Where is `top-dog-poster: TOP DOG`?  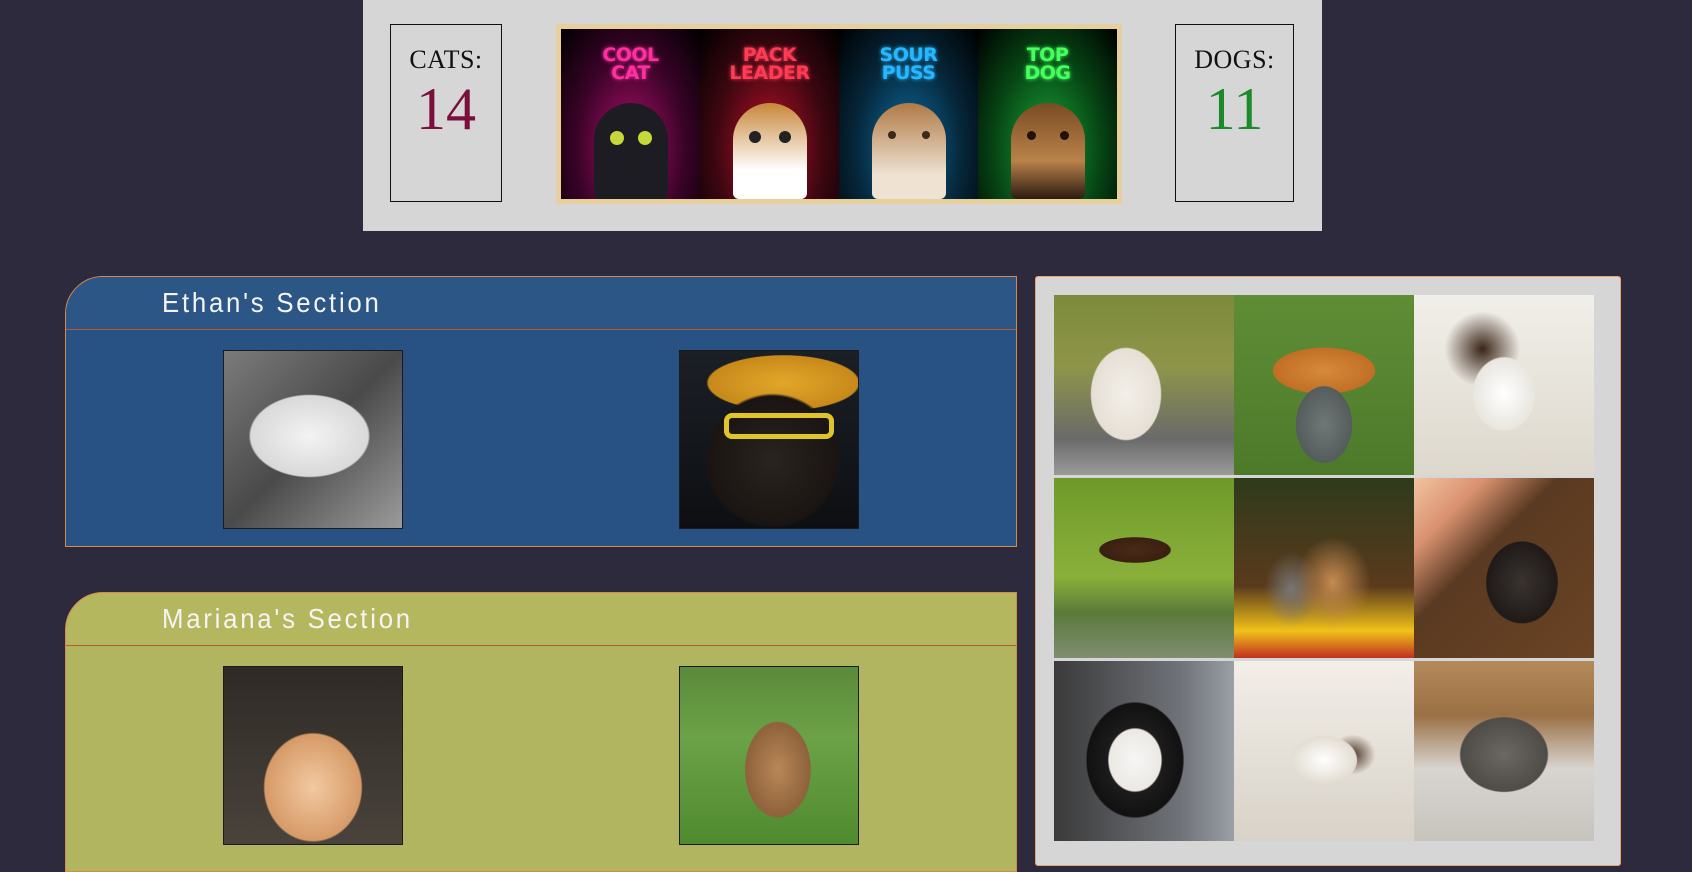 top-dog-poster: TOP DOG is located at coordinates (1047, 114).